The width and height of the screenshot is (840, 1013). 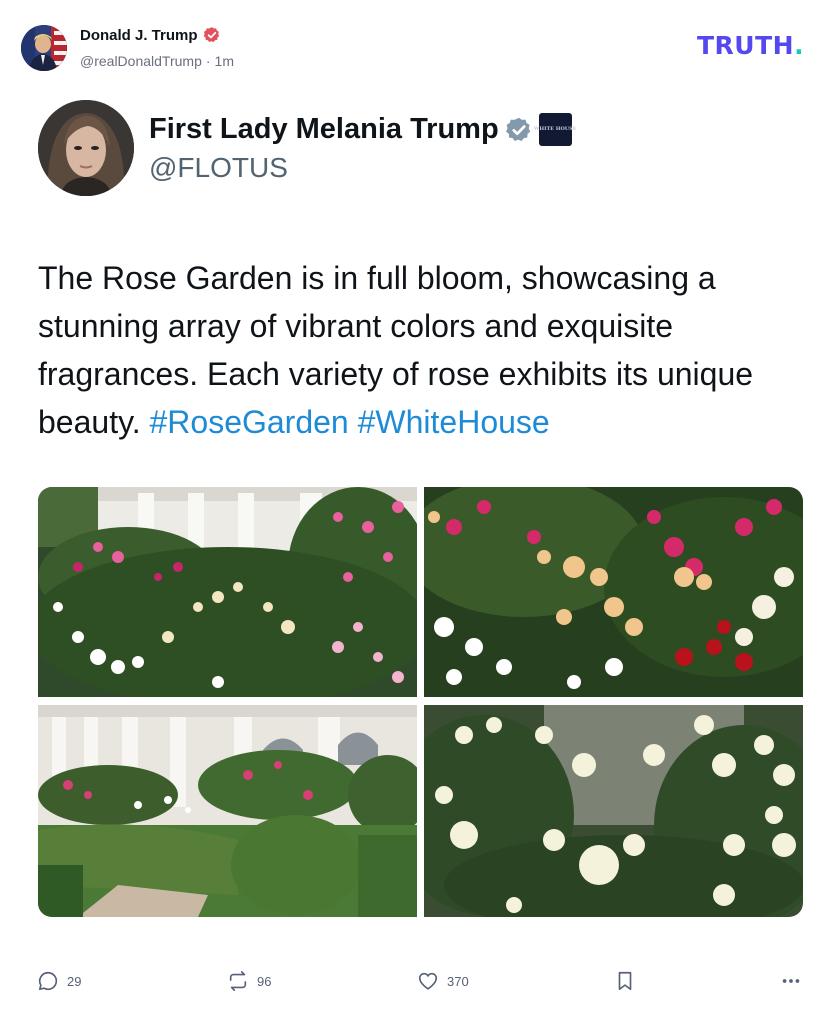 I want to click on white-house-affiliation-badge: WHITE HOUSE, so click(x=555, y=129).